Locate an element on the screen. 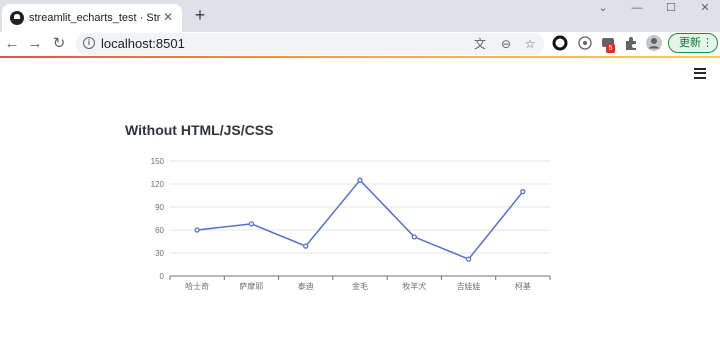 The image size is (720, 350). browser-tab: streamlit_echarts_test · Streamlit ✕ is located at coordinates (92, 18).